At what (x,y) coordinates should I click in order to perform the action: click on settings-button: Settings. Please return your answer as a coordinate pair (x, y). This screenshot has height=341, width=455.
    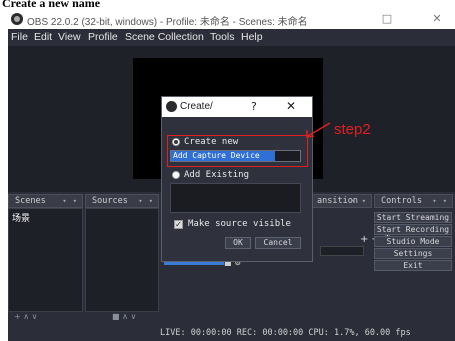
    Looking at the image, I should click on (413, 253).